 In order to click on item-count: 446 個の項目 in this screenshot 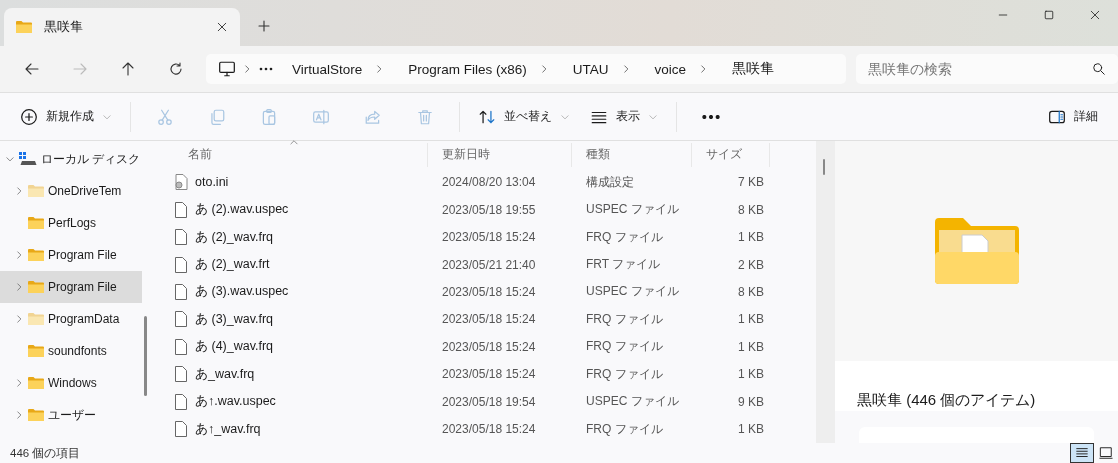, I will do `click(45, 453)`.